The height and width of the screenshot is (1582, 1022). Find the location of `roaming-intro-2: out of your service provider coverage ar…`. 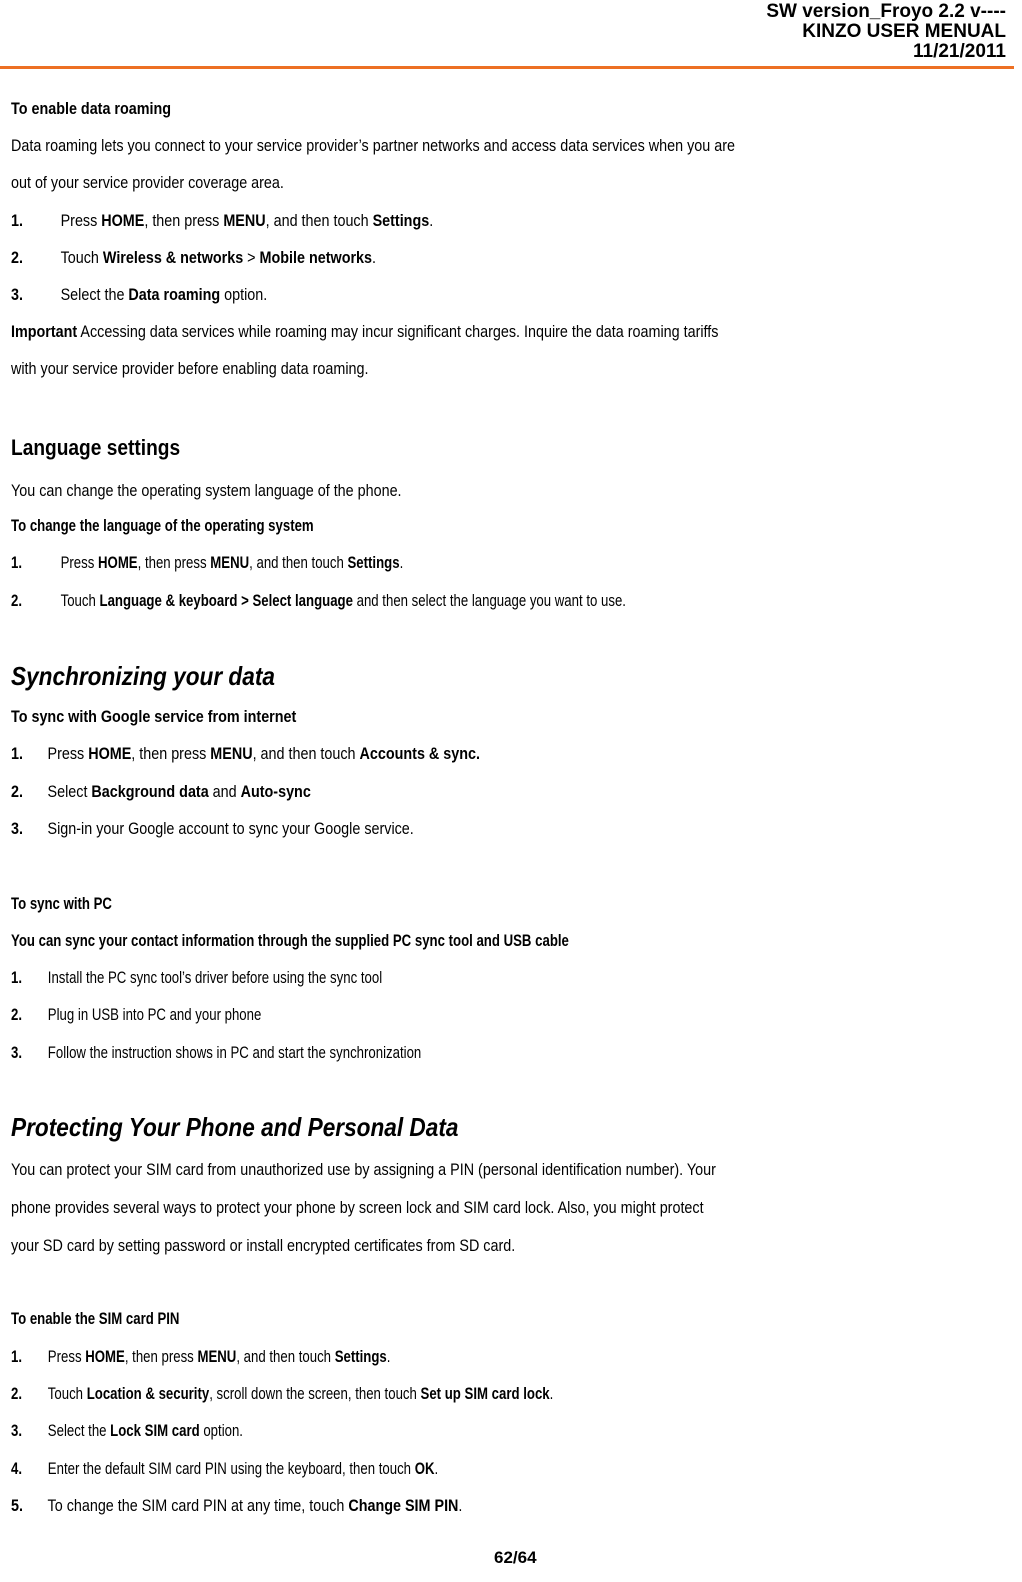

roaming-intro-2: out of your service provider coverage ar… is located at coordinates (147, 183).